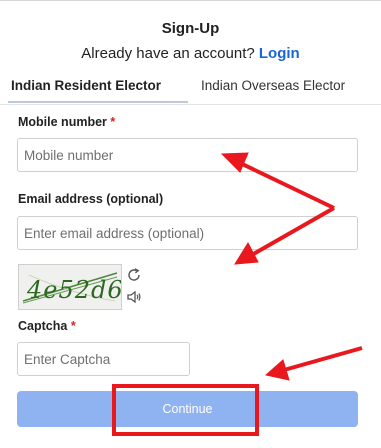 This screenshot has width=381, height=448. Describe the element at coordinates (103, 359) in the screenshot. I see `captcha-input` at that location.